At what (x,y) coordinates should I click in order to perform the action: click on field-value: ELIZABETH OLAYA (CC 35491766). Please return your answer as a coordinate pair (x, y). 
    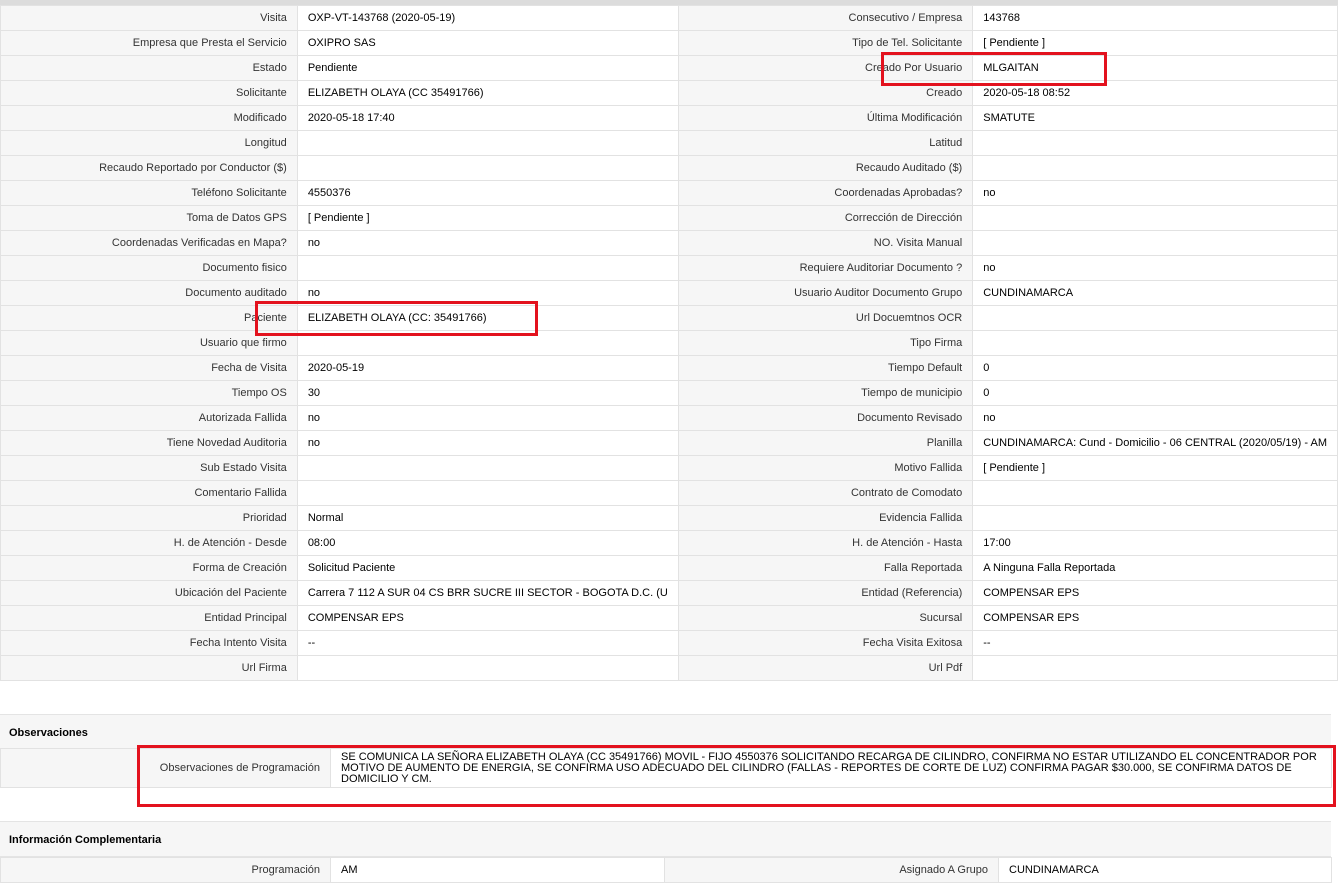
    Looking at the image, I should click on (487, 93).